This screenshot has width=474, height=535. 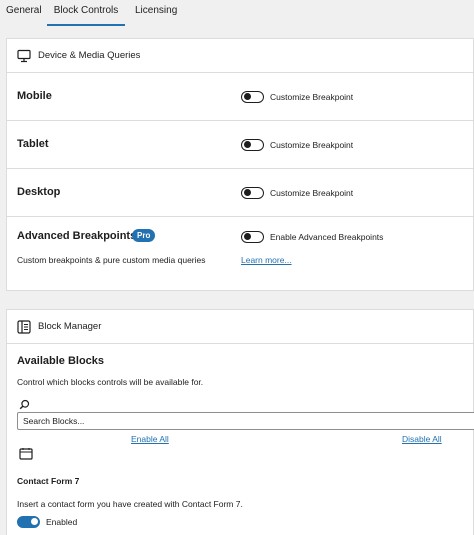 What do you see at coordinates (77, 236) in the screenshot?
I see `row-title: Advanced Breakpoints` at bounding box center [77, 236].